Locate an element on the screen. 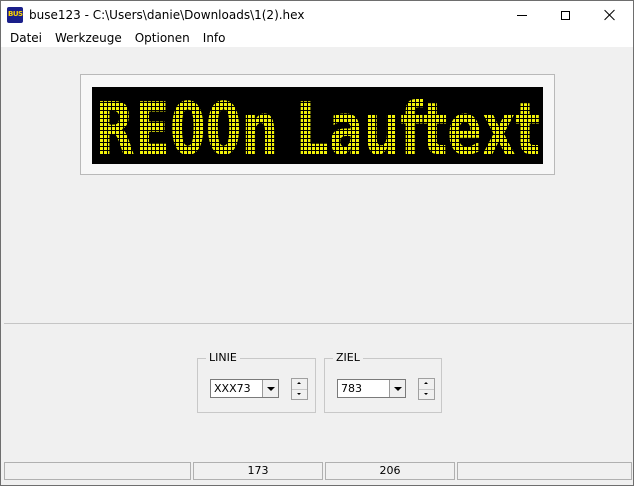 The height and width of the screenshot is (486, 634). menu-optionen: Optionen is located at coordinates (162, 38).